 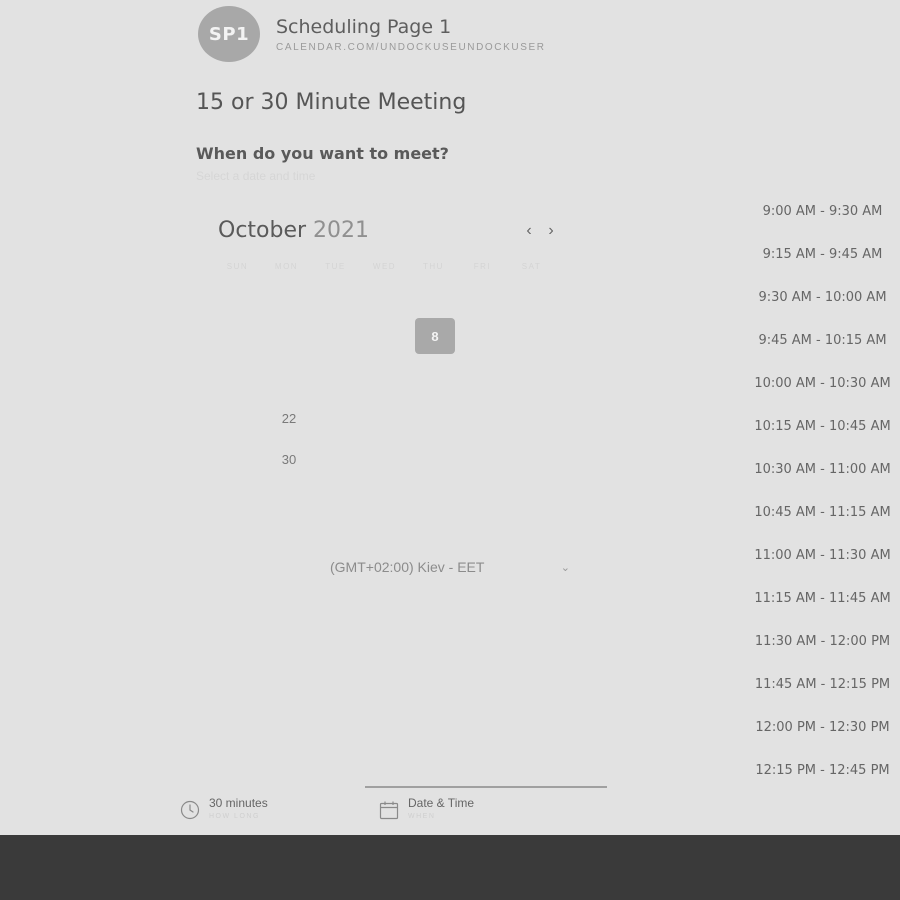 I want to click on calendar-day: 30, so click(x=289, y=459).